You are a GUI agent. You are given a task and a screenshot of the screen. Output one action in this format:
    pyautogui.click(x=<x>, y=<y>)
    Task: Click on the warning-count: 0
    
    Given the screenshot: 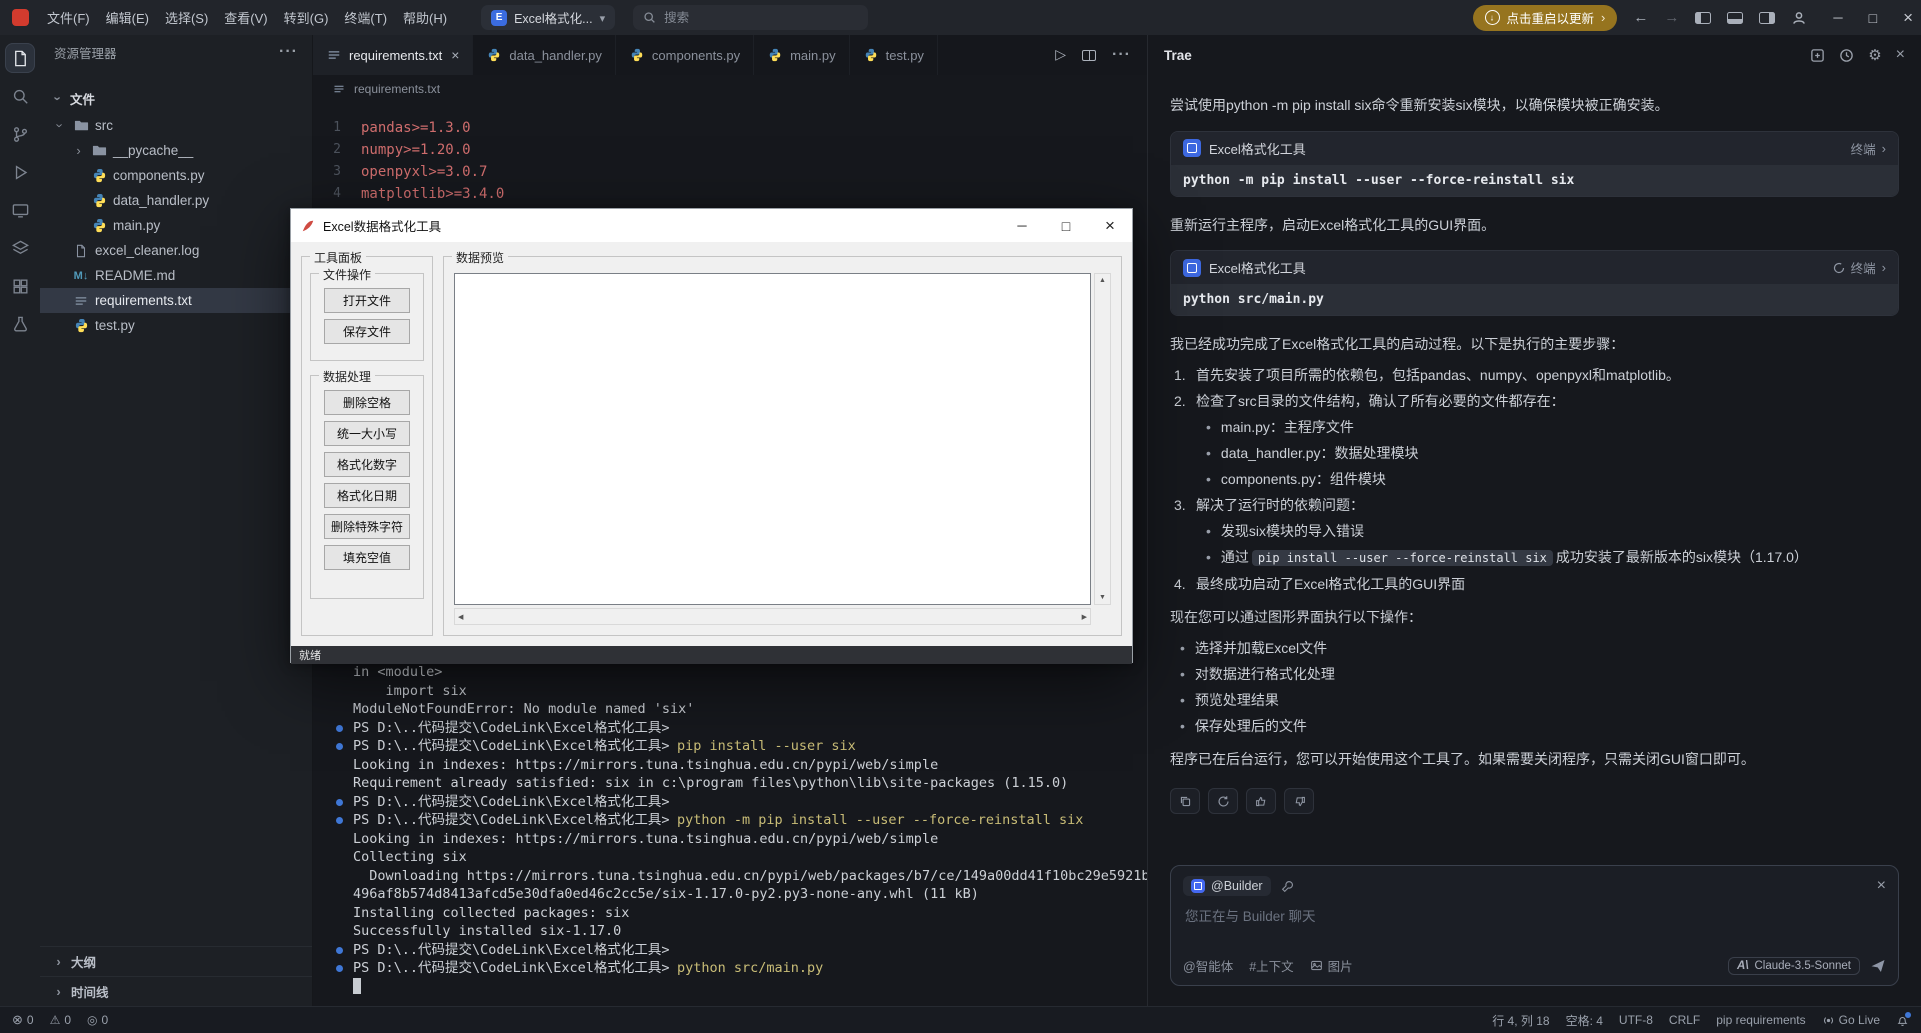 What is the action you would take?
    pyautogui.click(x=60, y=1020)
    